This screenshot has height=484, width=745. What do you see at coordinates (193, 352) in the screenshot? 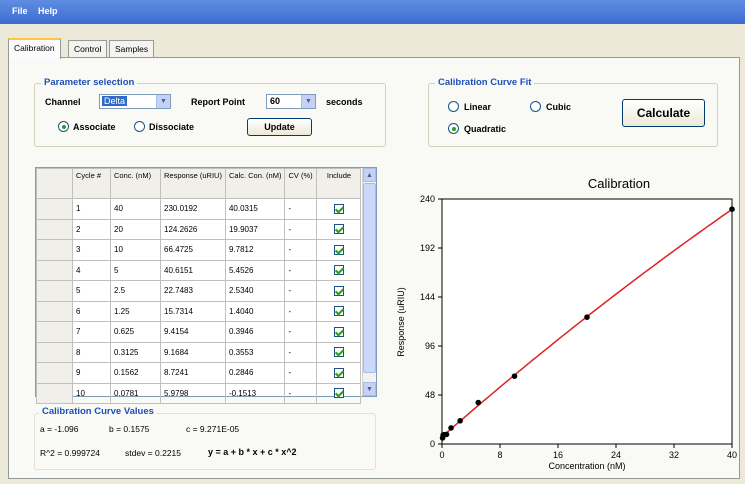
I see `cell-response: 9.1684` at bounding box center [193, 352].